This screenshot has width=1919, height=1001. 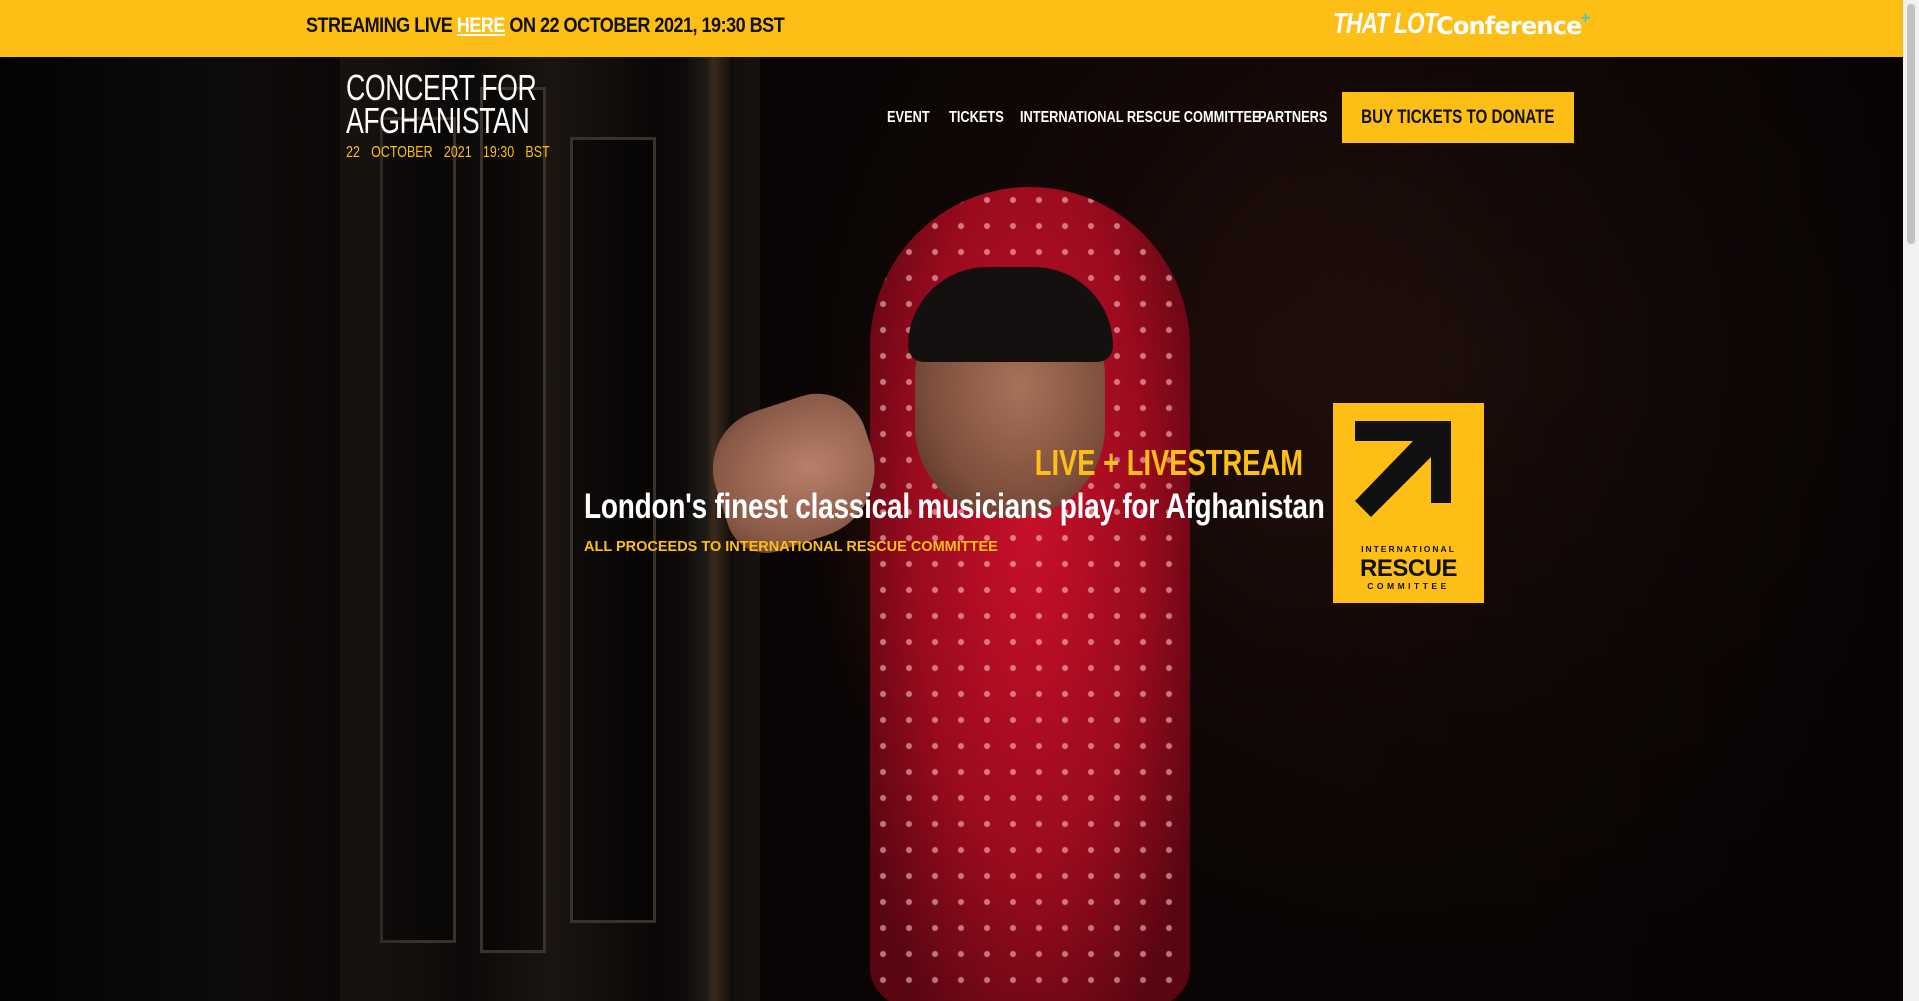 What do you see at coordinates (1509, 26) in the screenshot?
I see `conference-label: Conference` at bounding box center [1509, 26].